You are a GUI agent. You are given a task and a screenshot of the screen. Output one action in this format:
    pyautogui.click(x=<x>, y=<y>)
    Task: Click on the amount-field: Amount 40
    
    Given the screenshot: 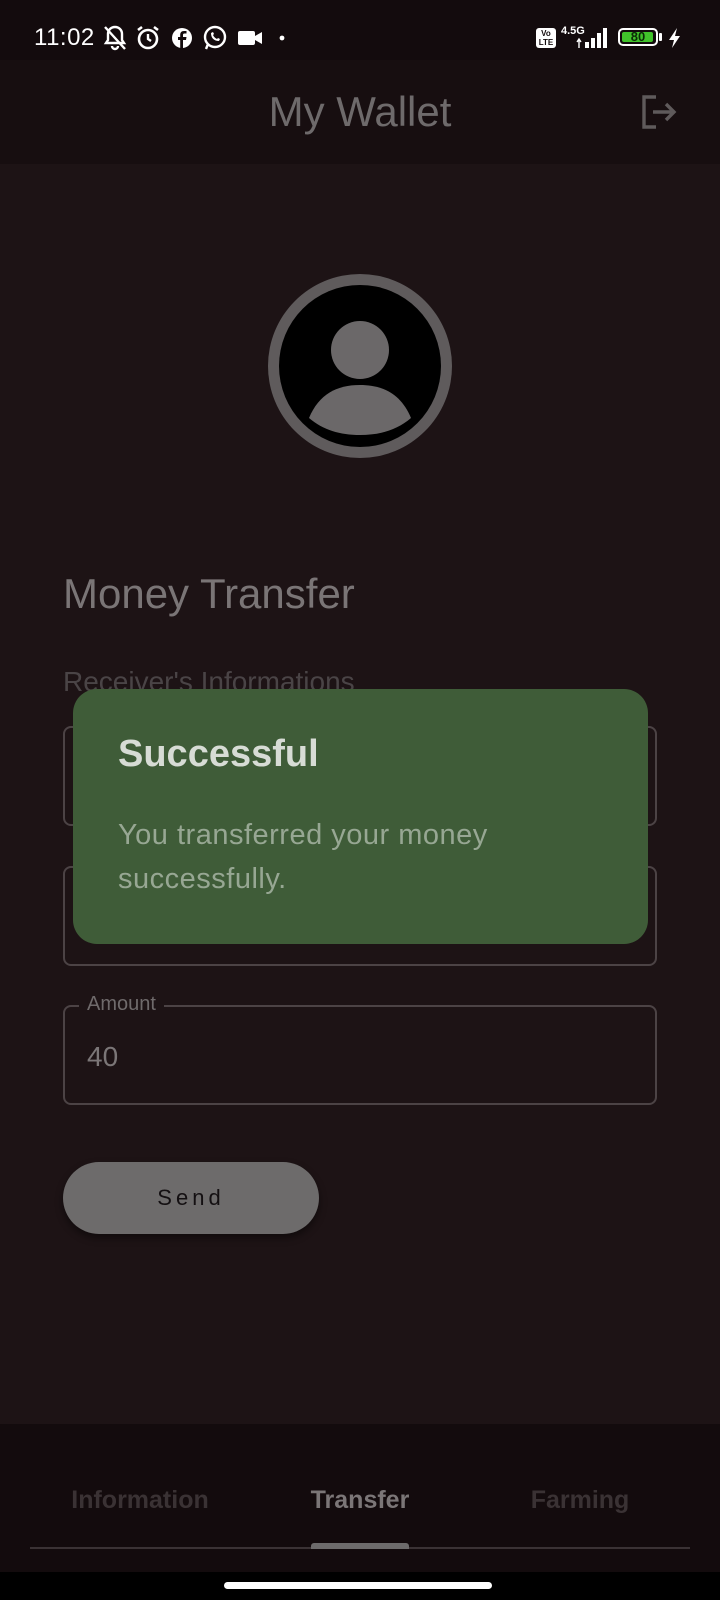 What is the action you would take?
    pyautogui.click(x=360, y=1049)
    